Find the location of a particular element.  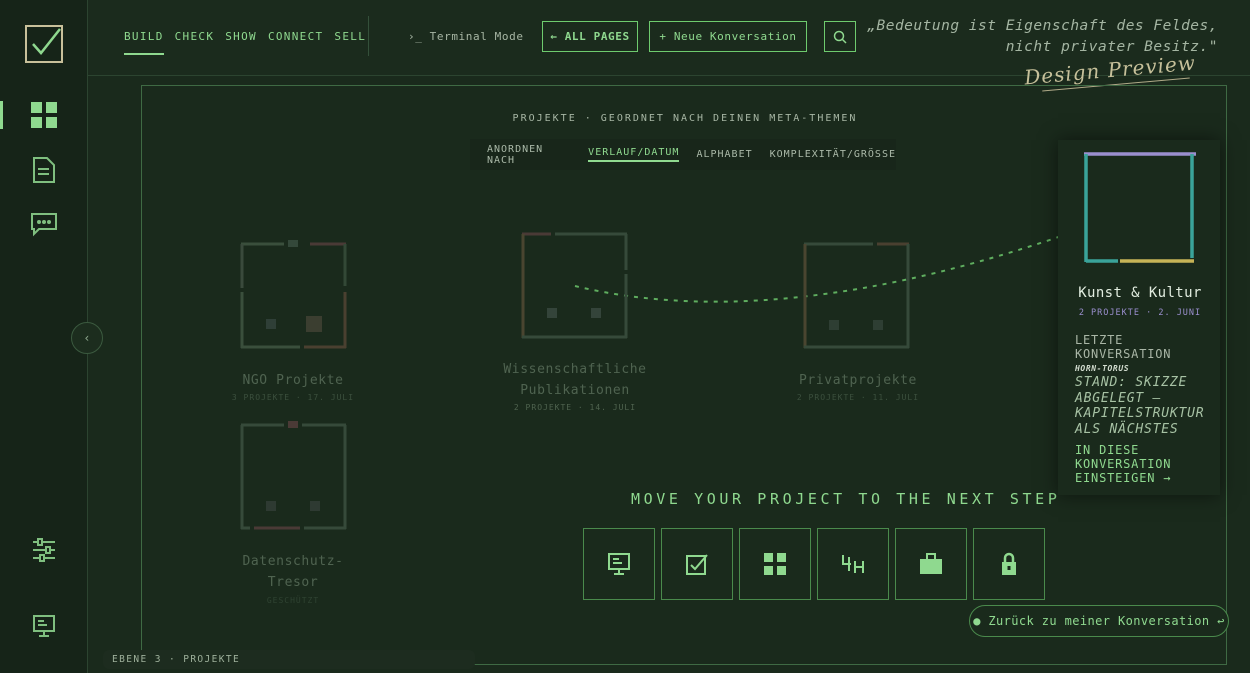

project-science-title: Wissenschaftliche Publikationen is located at coordinates (575, 380).